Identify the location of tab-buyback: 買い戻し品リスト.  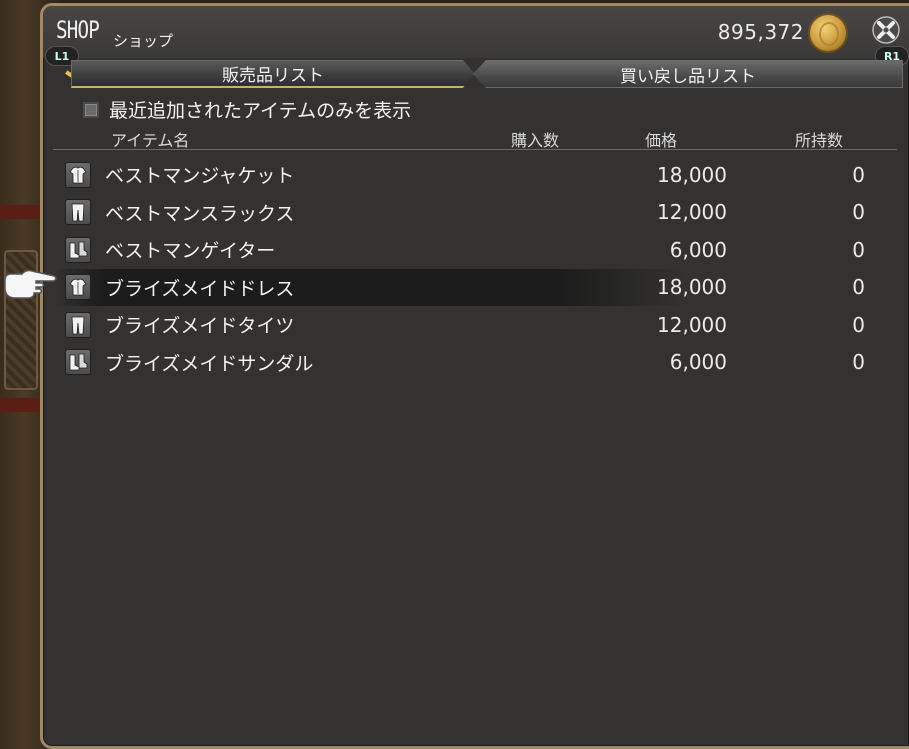
(688, 74).